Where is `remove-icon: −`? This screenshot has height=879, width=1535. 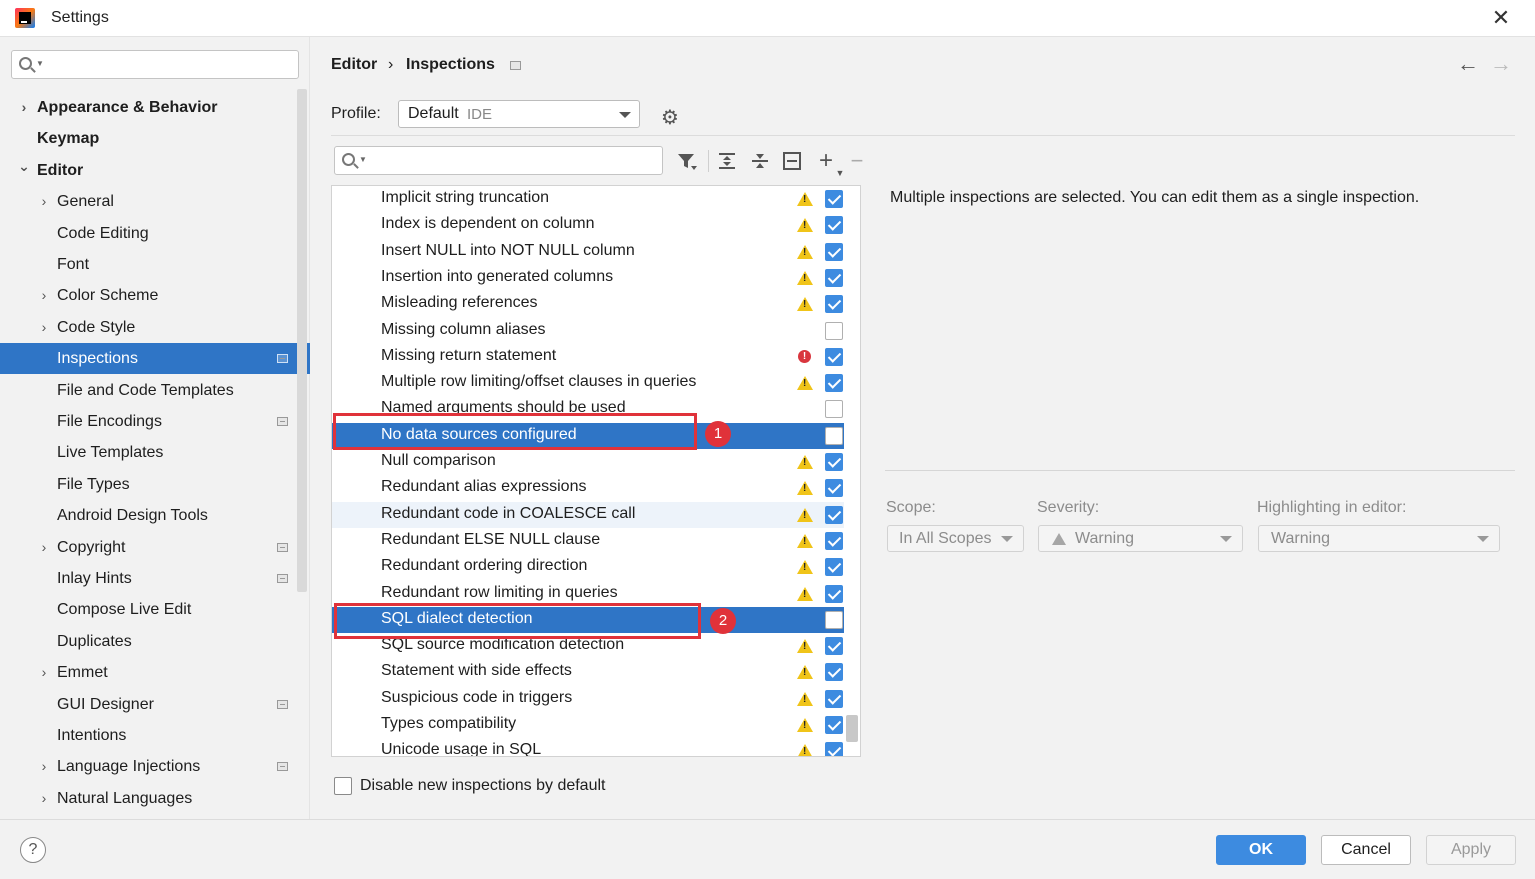 remove-icon: − is located at coordinates (857, 161).